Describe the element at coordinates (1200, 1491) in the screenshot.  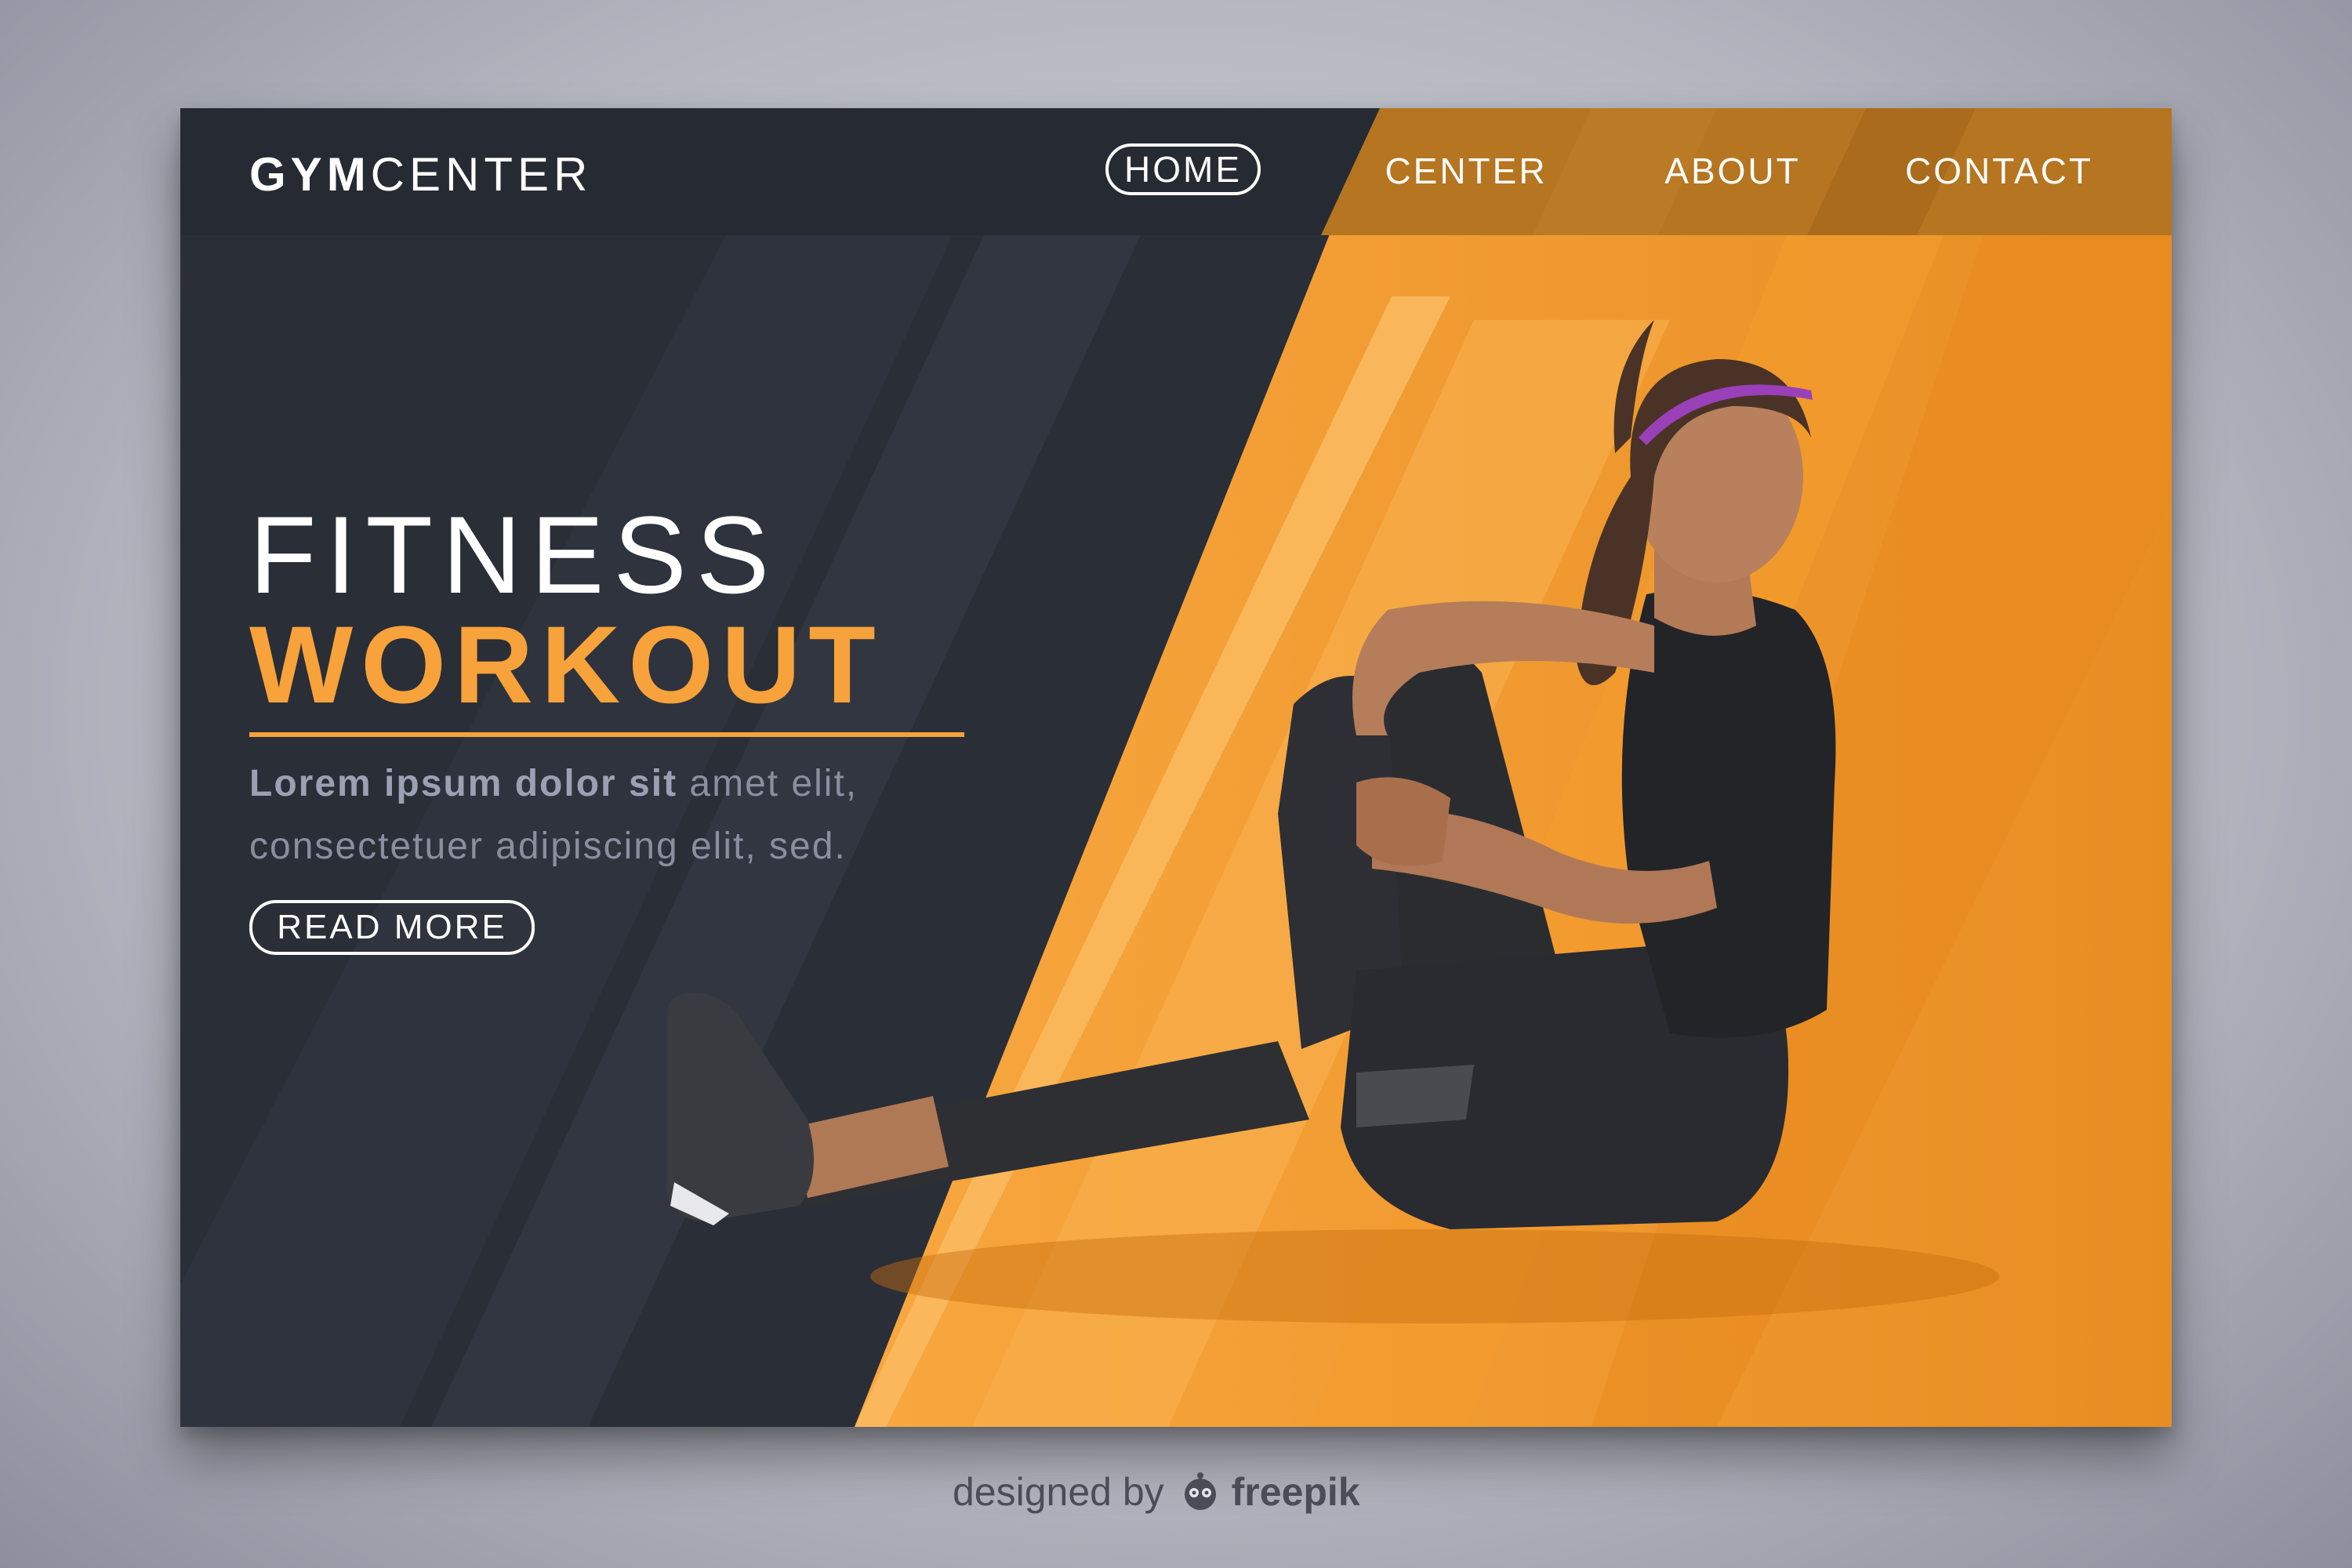
I see `freepik-logo-icon` at that location.